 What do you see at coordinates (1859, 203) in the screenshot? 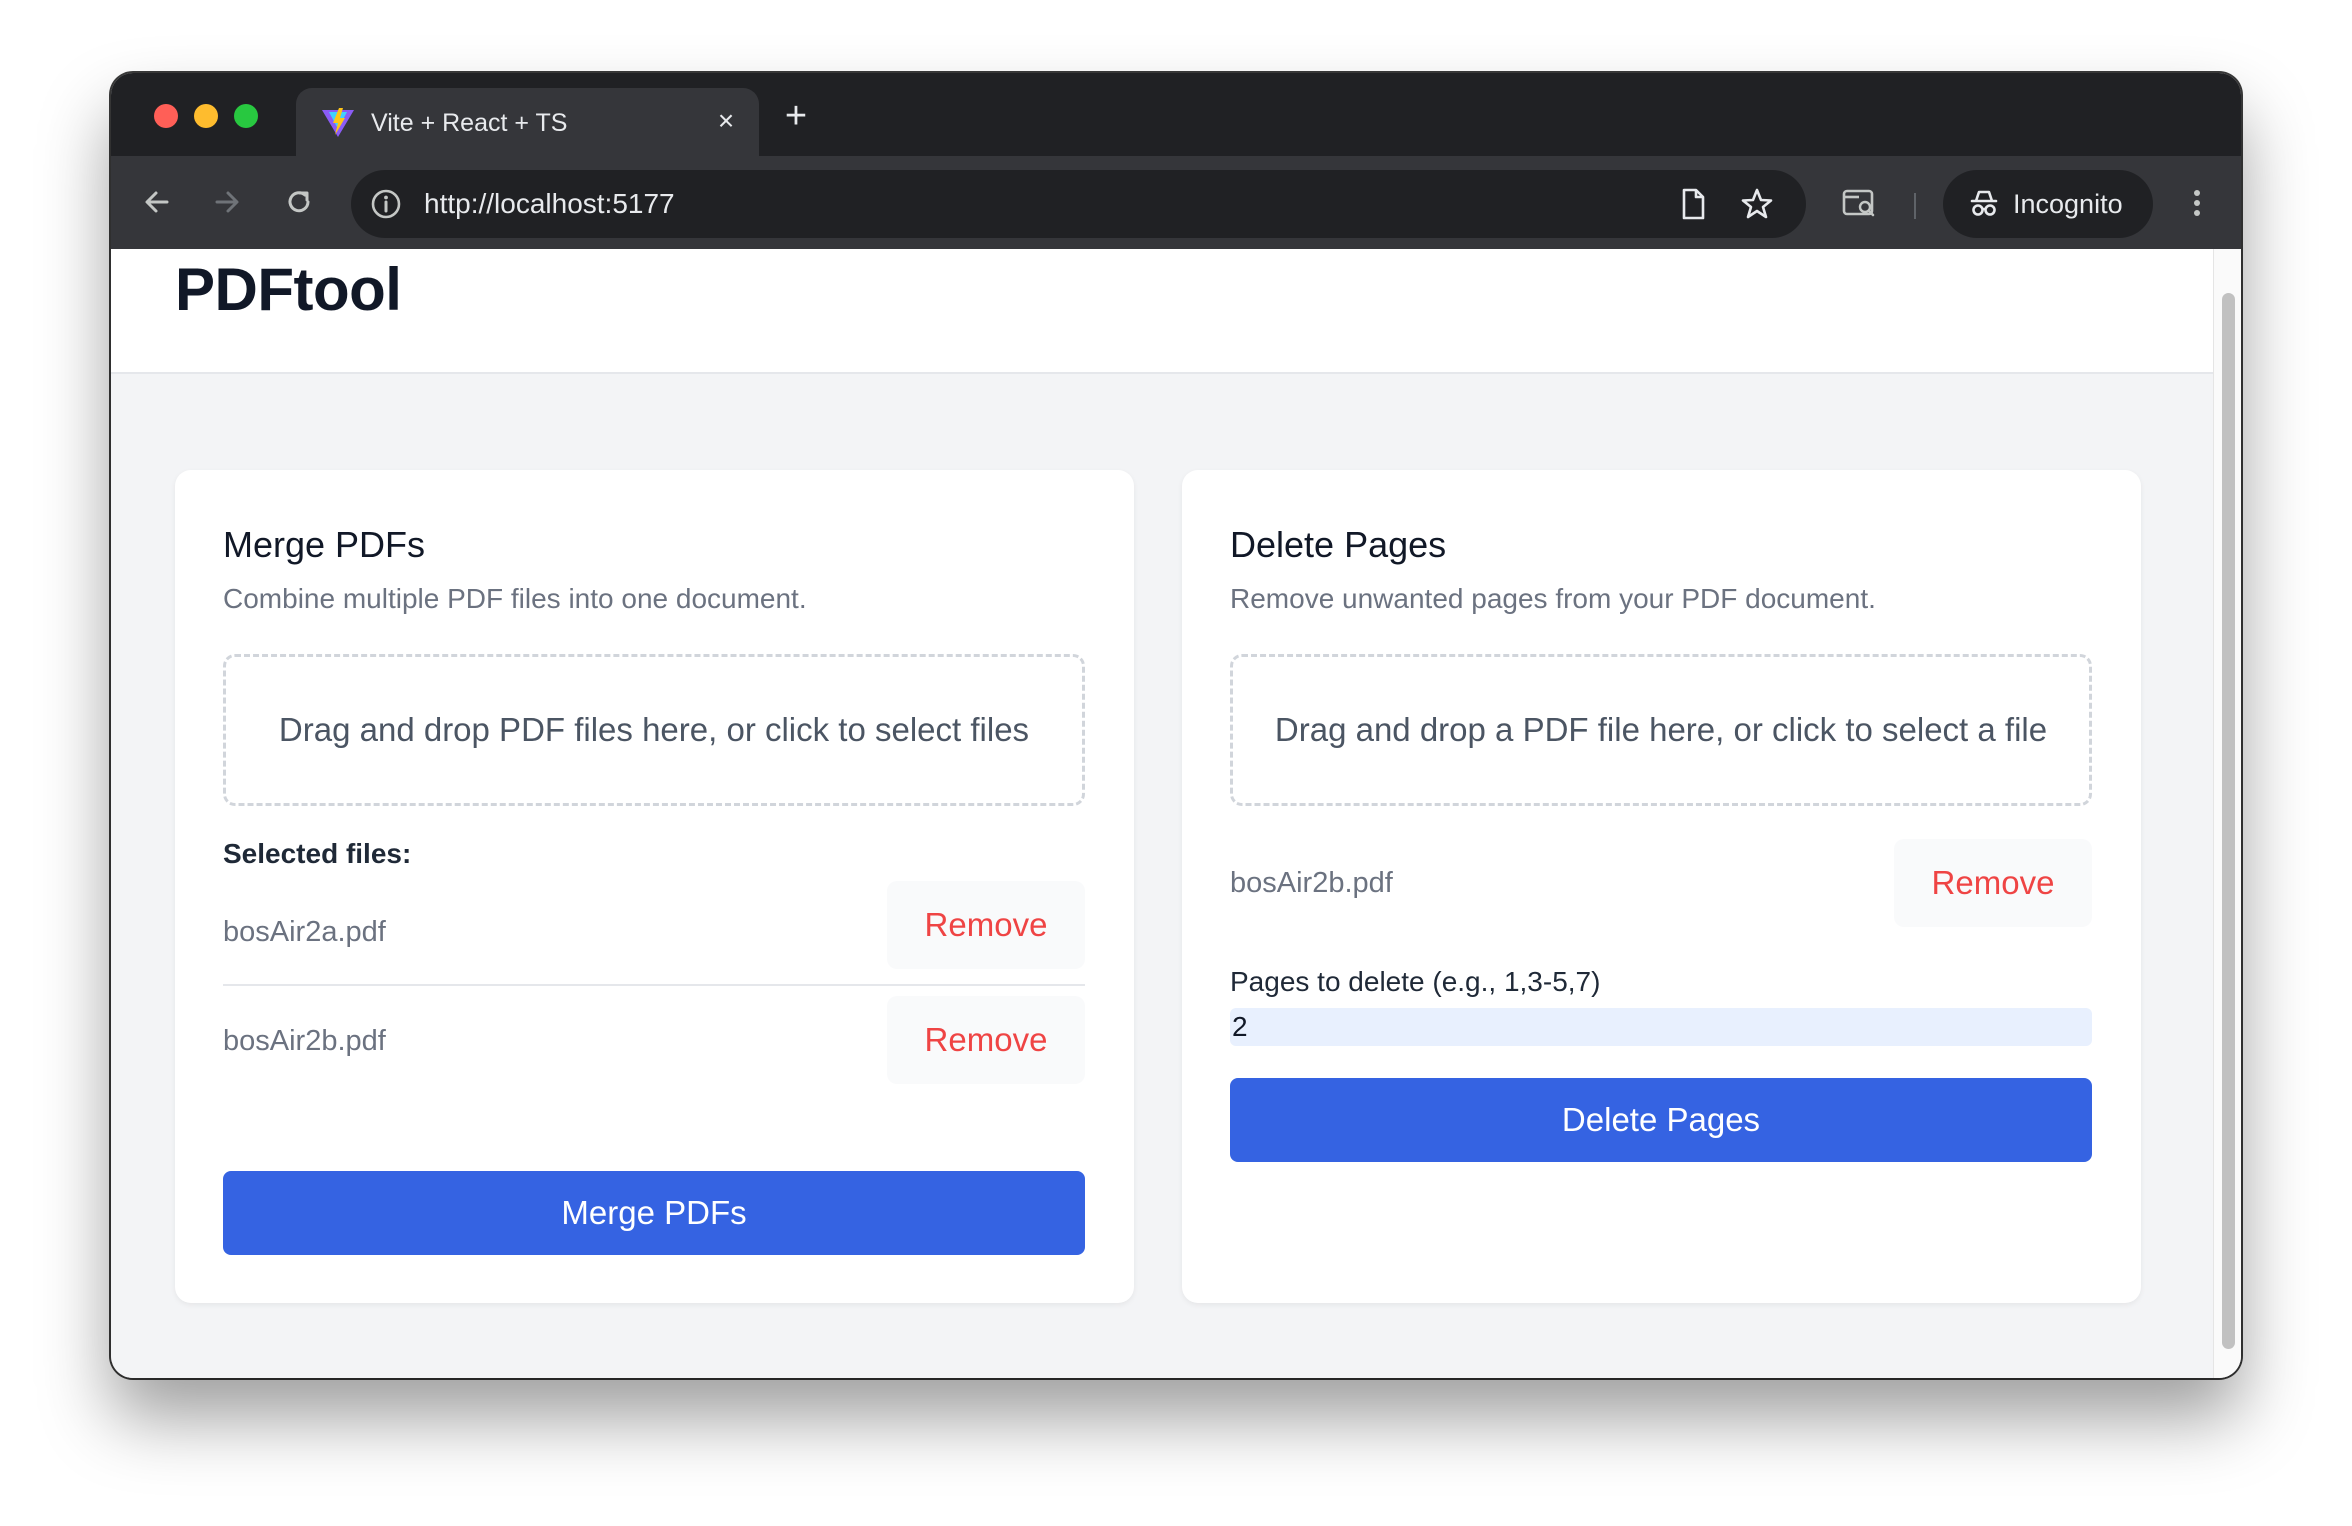
I see `tab-search-icon` at bounding box center [1859, 203].